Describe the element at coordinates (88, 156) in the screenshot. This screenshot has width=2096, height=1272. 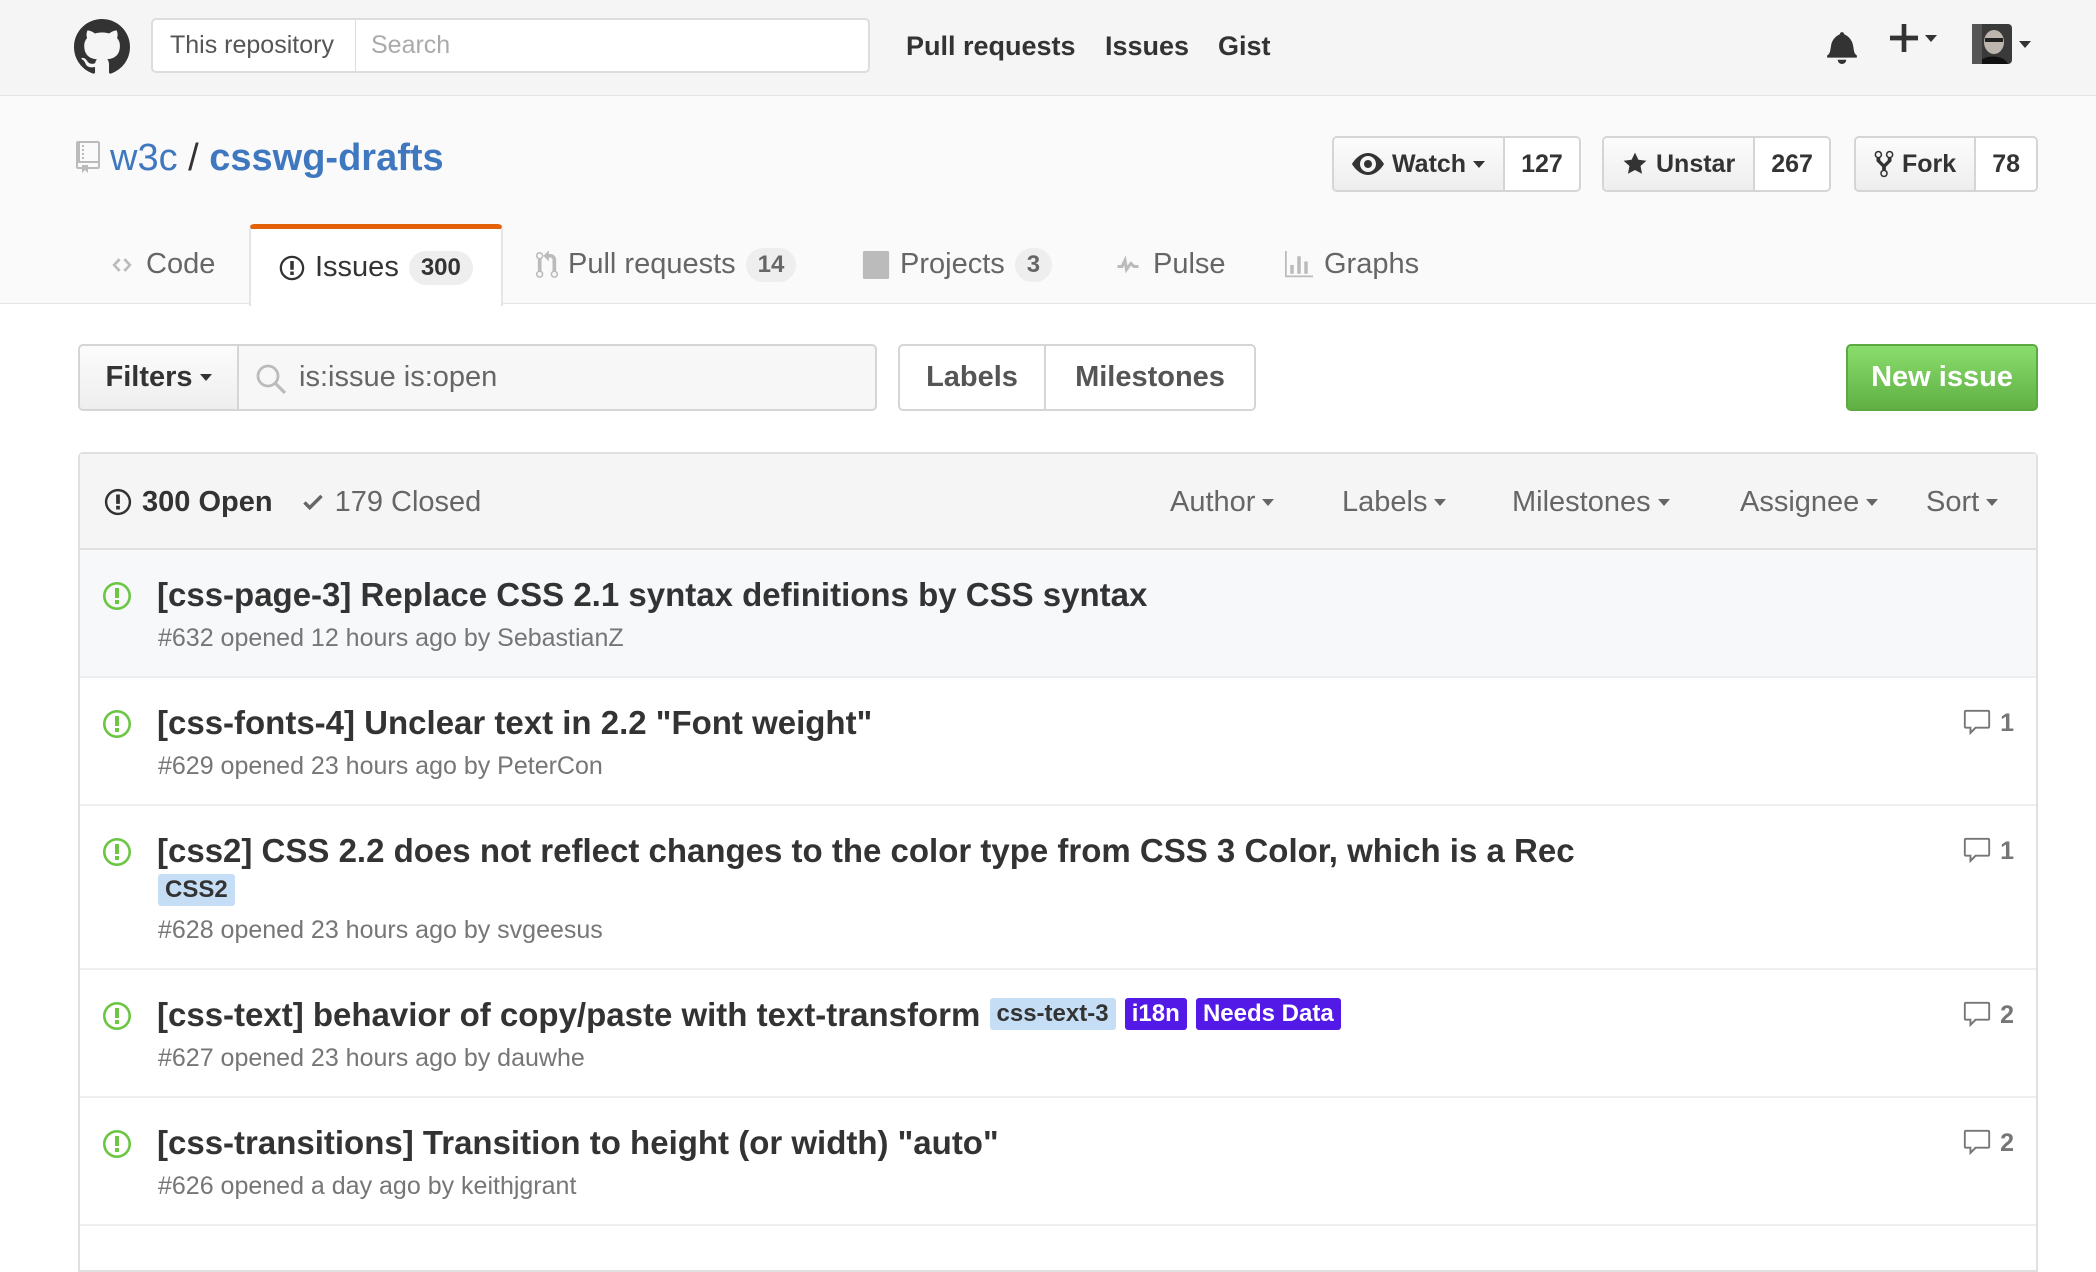
I see `repo-icon` at that location.